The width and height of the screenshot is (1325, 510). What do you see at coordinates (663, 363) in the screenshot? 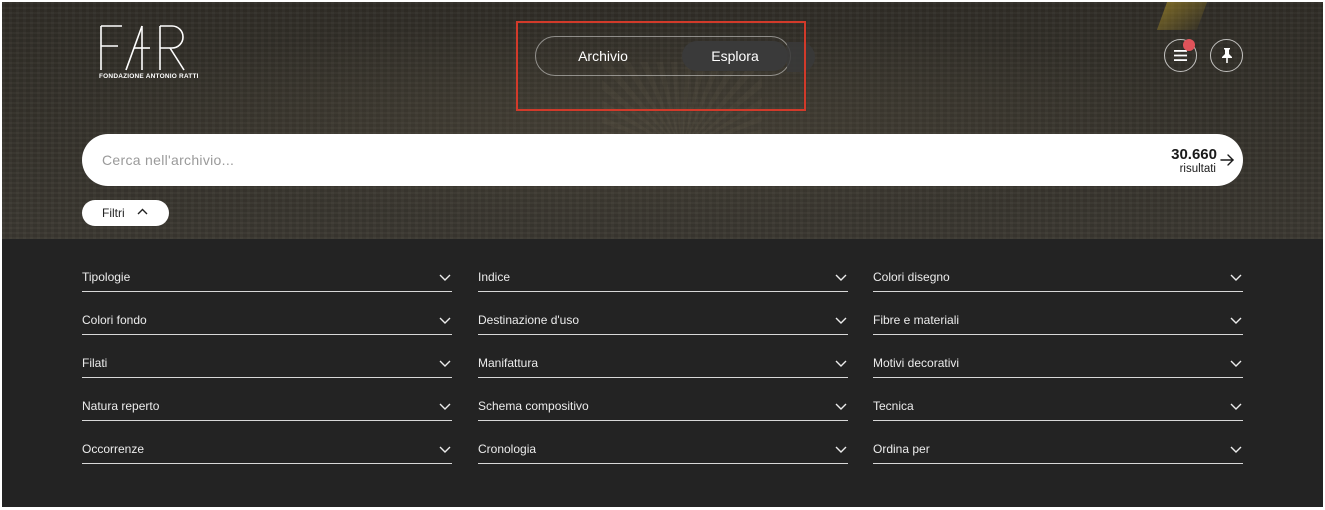
I see `filter-manifattura: Manifattura` at bounding box center [663, 363].